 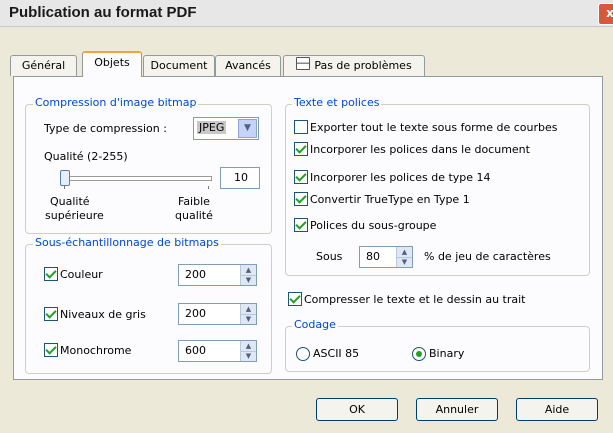 I want to click on window-title: Publication au format PDF, so click(x=103, y=12).